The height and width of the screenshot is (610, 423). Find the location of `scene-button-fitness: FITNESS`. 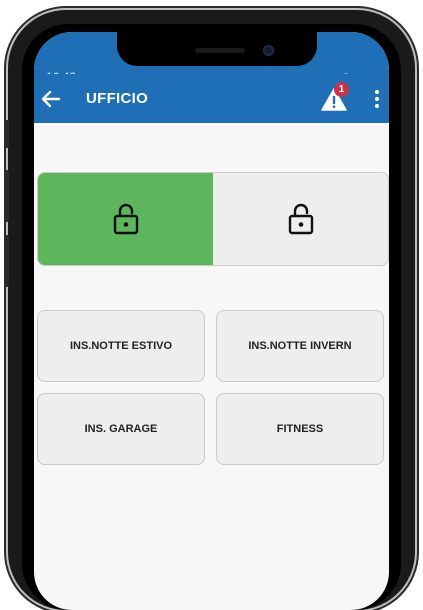

scene-button-fitness: FITNESS is located at coordinates (300, 429).